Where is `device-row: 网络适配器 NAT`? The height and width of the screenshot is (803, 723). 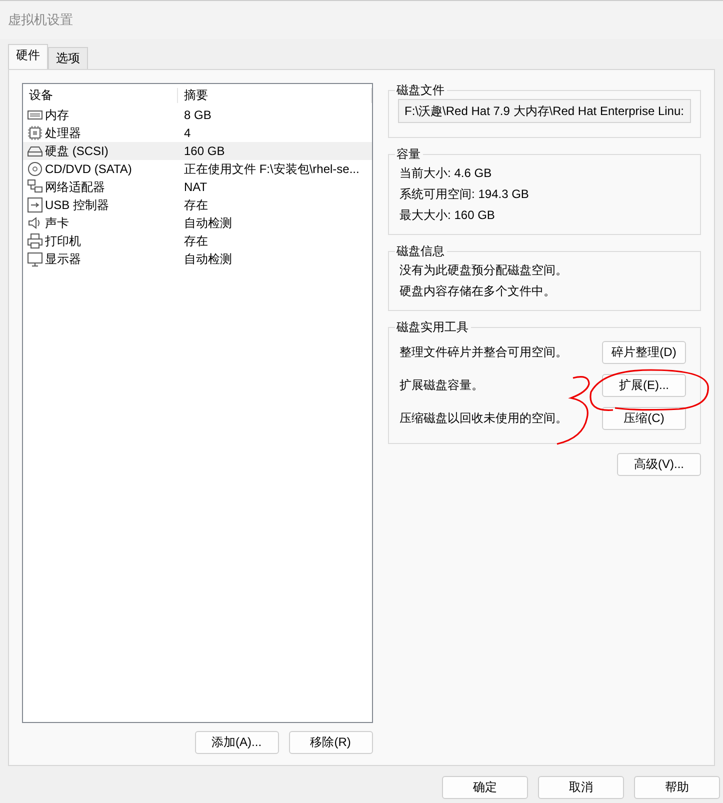
device-row: 网络适配器 NAT is located at coordinates (197, 187).